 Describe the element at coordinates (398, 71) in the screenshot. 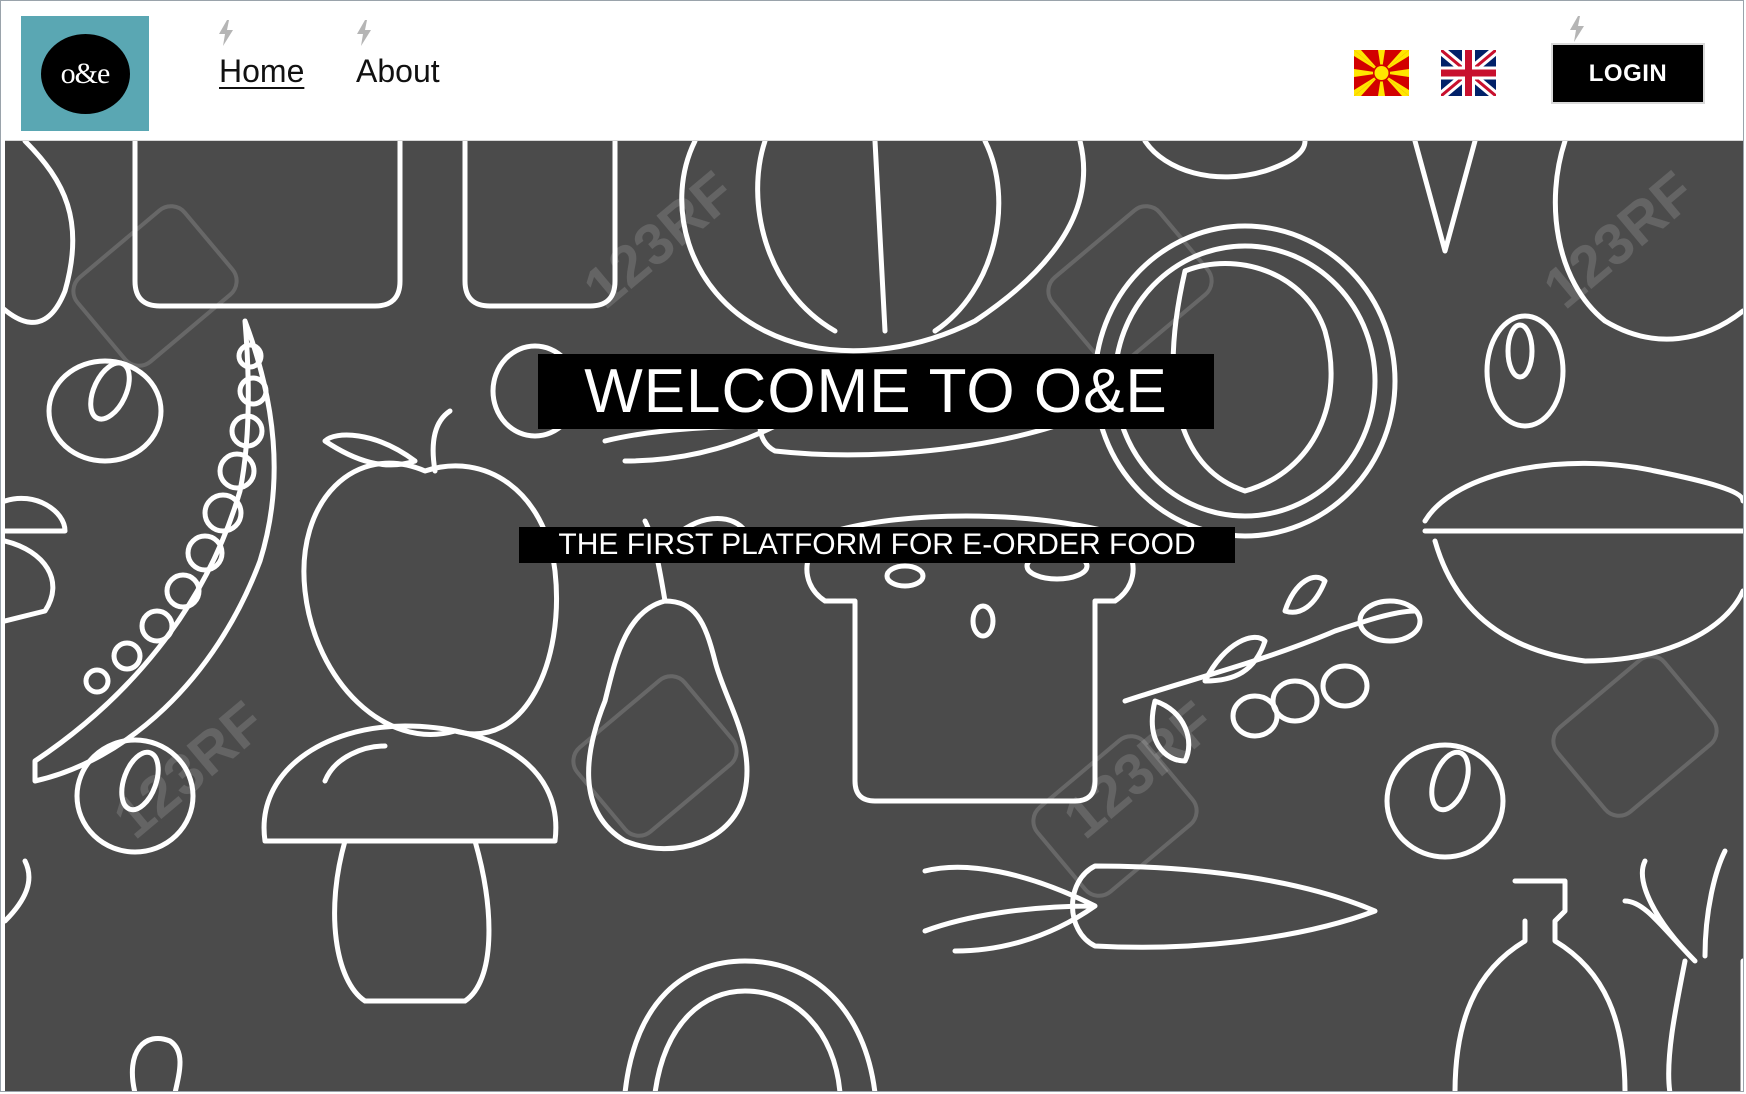

I see `nav-link-about: About` at that location.